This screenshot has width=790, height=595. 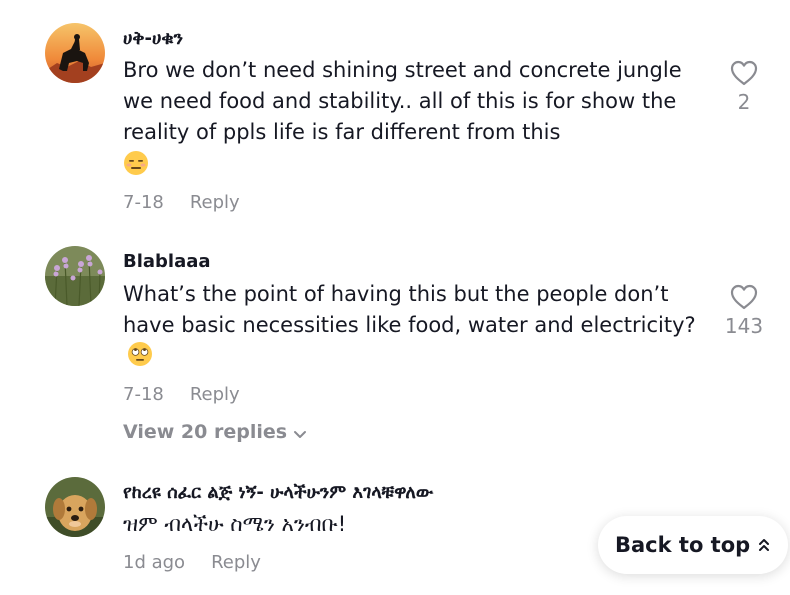 I want to click on comment-date: 1d ago, so click(x=154, y=562).